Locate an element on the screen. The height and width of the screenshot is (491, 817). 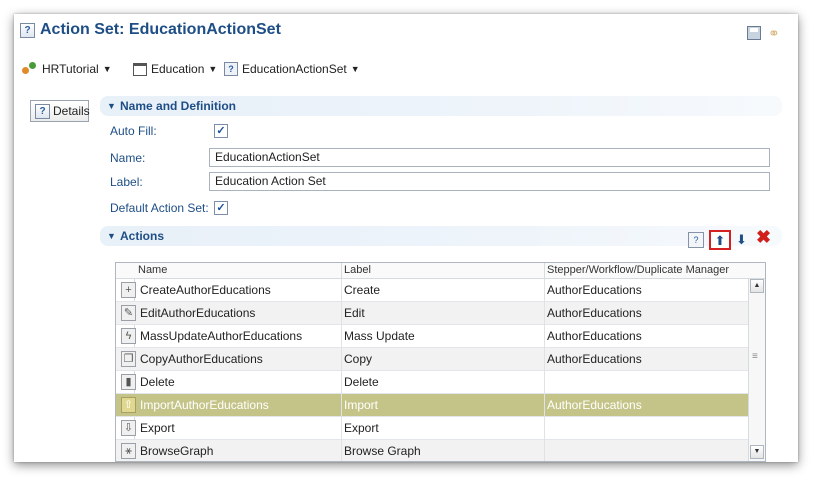
move-up-button: ⬆ is located at coordinates (720, 240).